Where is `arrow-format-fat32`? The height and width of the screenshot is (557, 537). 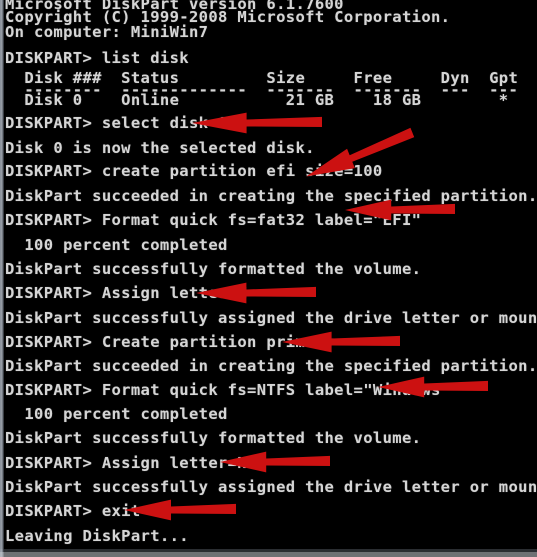
arrow-format-fat32 is located at coordinates (400, 210).